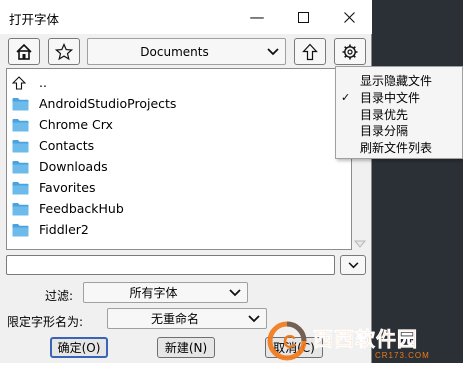  I want to click on favorites-button, so click(64, 51).